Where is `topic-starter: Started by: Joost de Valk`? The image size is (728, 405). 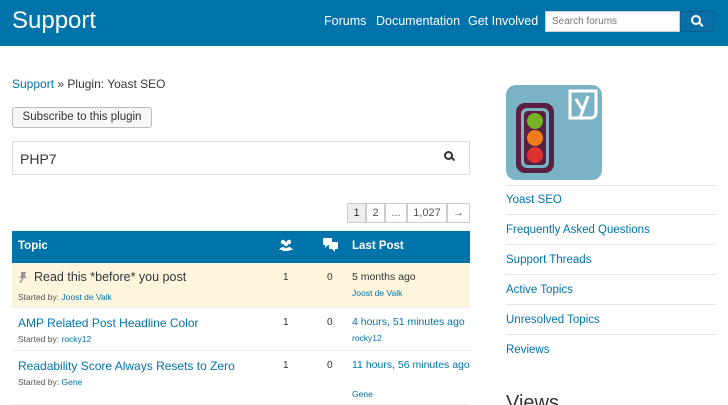
topic-starter: Started by: Joost de Valk is located at coordinates (65, 297).